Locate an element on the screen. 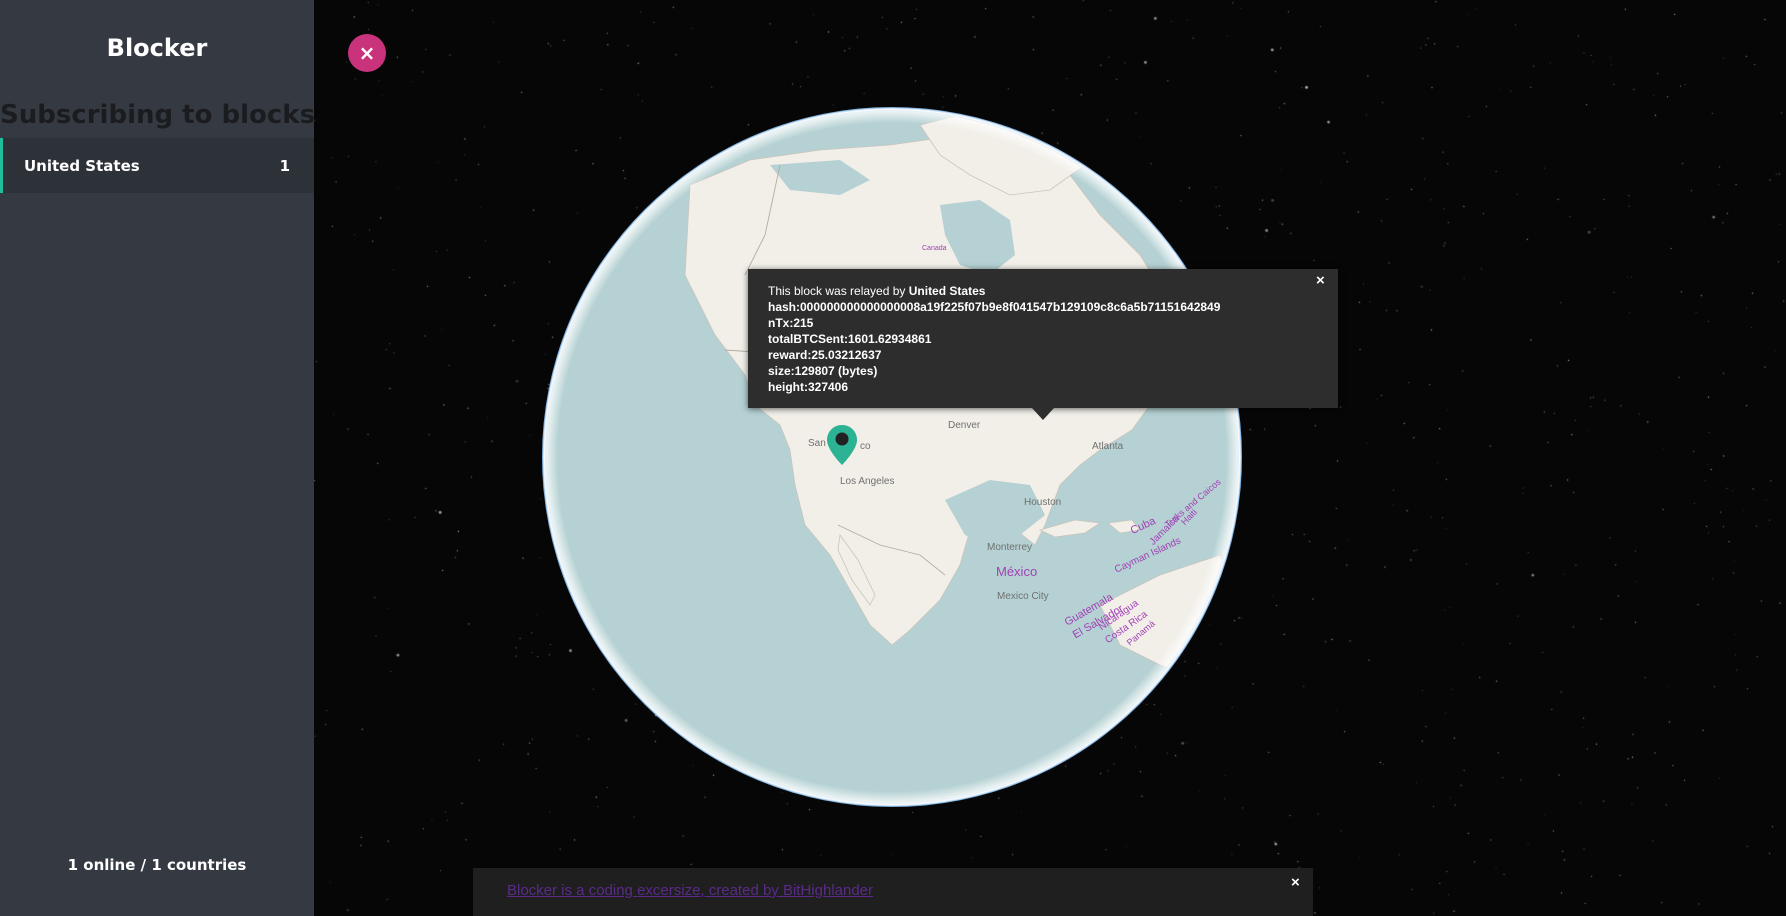 The width and height of the screenshot is (1786, 916). map-label-houston: Houston is located at coordinates (1043, 502).